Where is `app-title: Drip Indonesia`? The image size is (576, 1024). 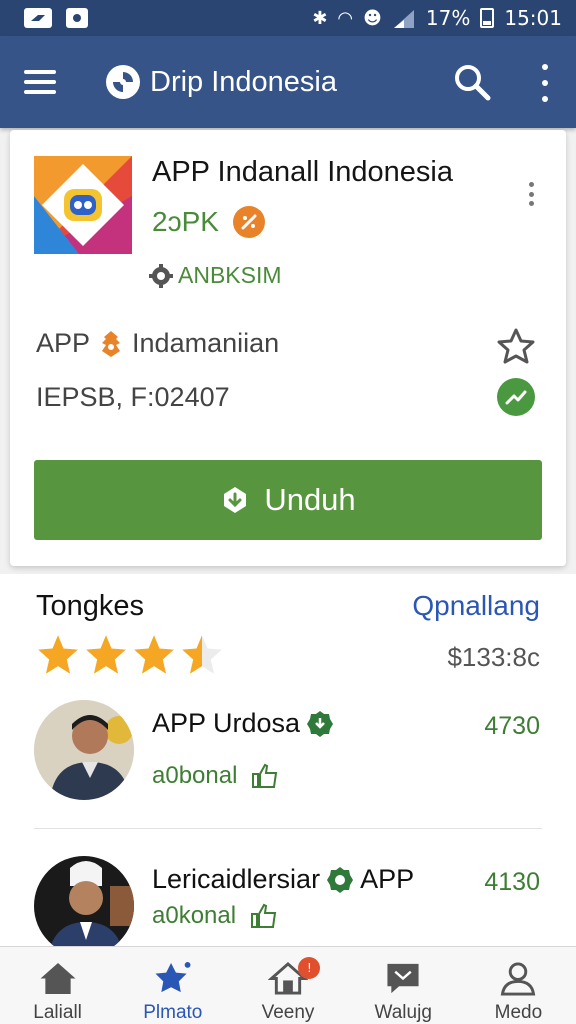 app-title: Drip Indonesia is located at coordinates (243, 81).